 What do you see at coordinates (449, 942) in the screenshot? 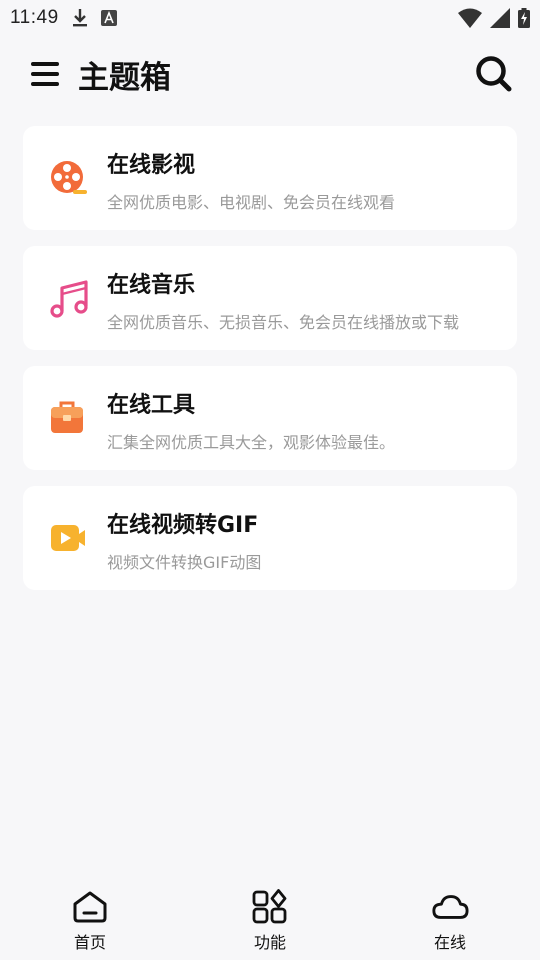
I see `nav-label: 在线` at bounding box center [449, 942].